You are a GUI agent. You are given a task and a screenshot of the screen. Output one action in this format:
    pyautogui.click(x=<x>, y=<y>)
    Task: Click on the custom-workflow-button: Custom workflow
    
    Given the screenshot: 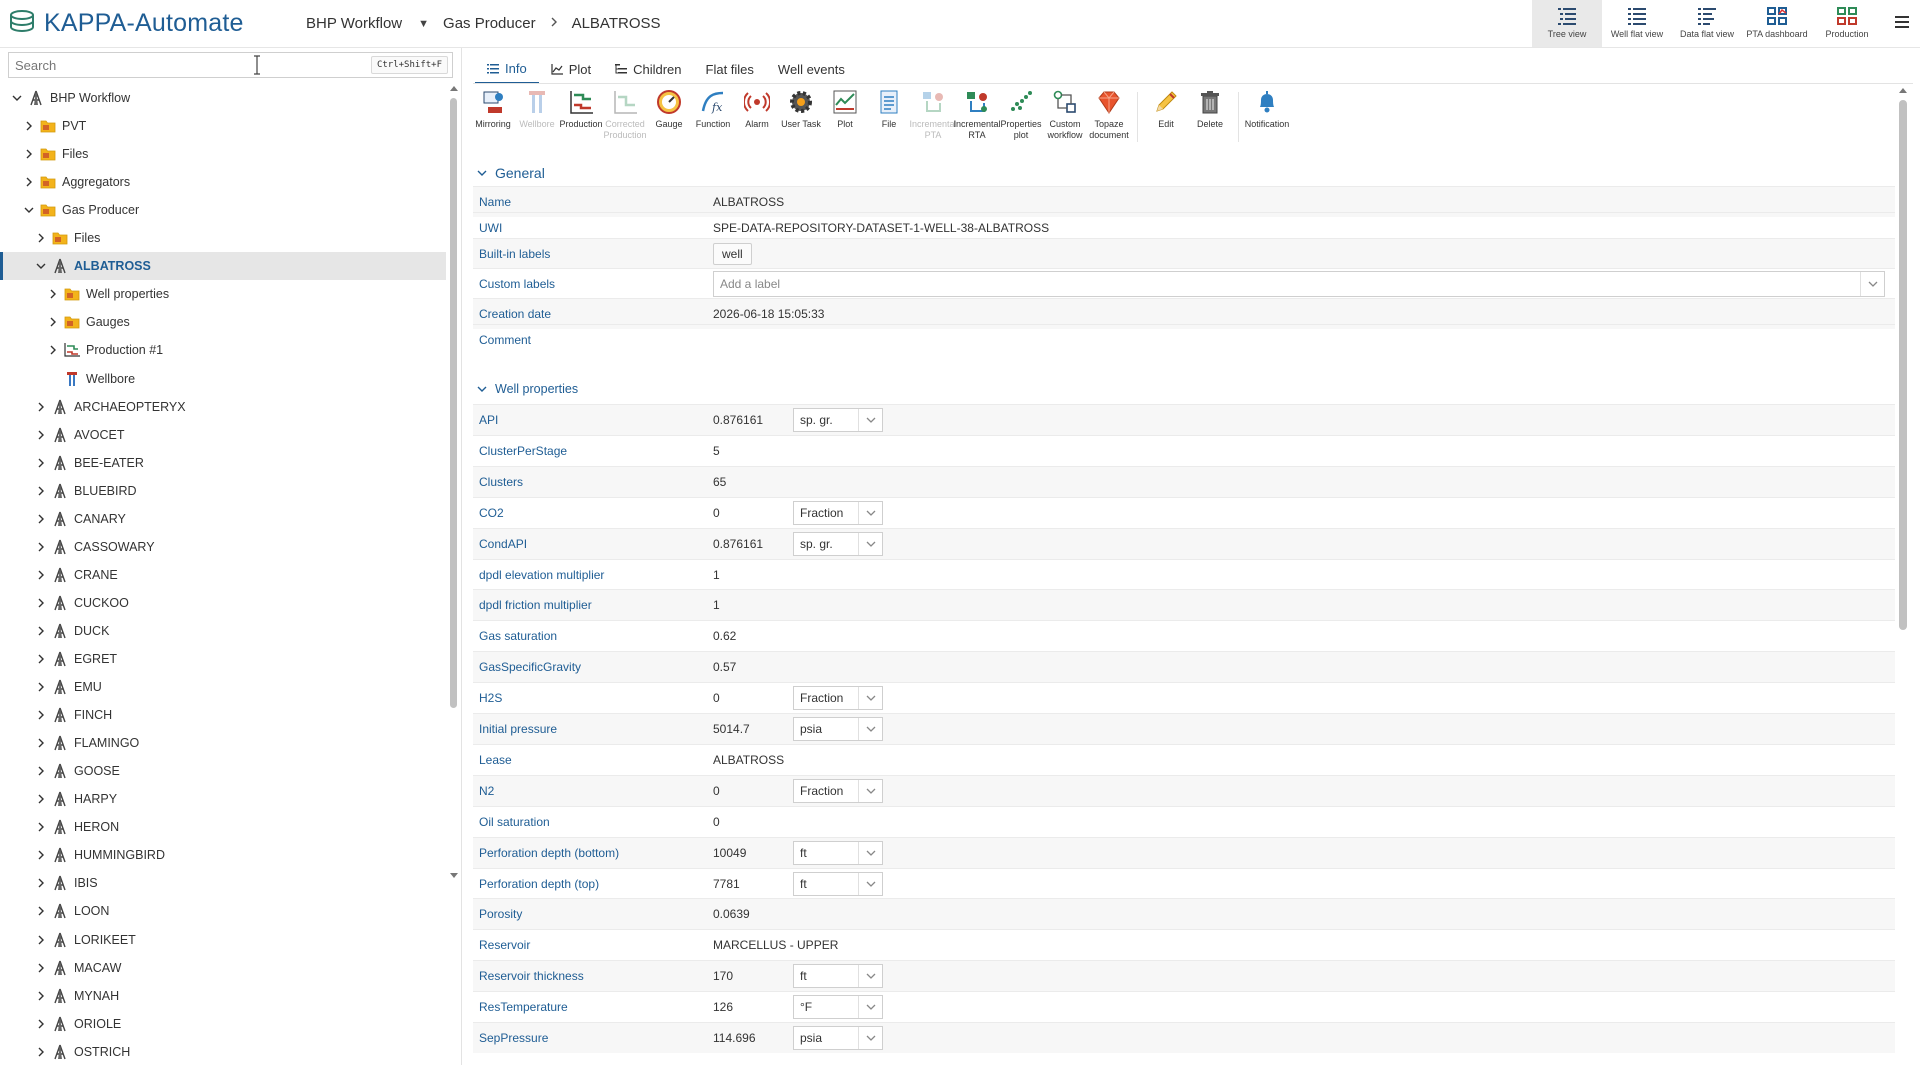 What is the action you would take?
    pyautogui.click(x=1065, y=120)
    